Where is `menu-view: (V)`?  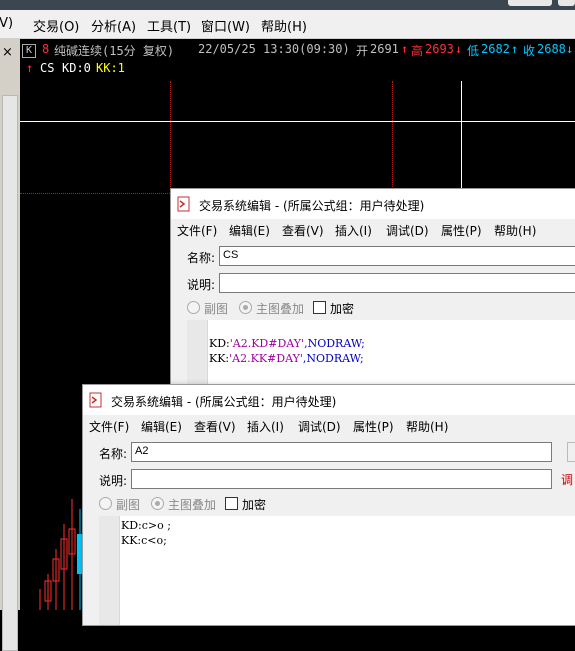 menu-view: (V) is located at coordinates (6, 23).